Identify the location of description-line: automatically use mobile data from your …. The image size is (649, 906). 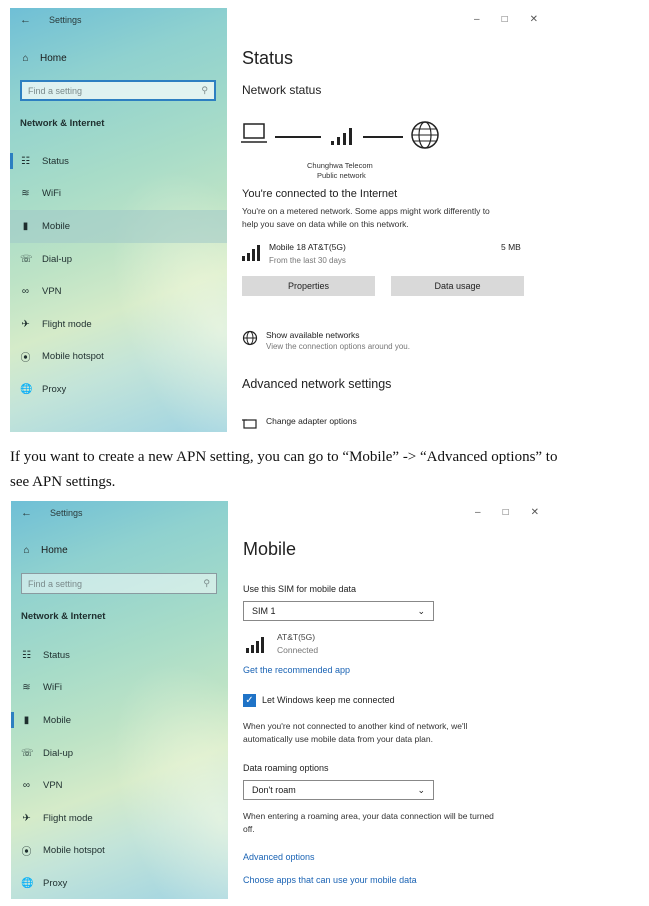
(338, 738).